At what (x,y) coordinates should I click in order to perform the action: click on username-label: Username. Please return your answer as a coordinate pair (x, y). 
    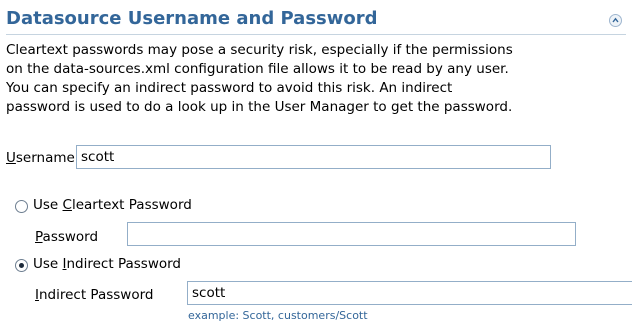
    Looking at the image, I should click on (40, 158).